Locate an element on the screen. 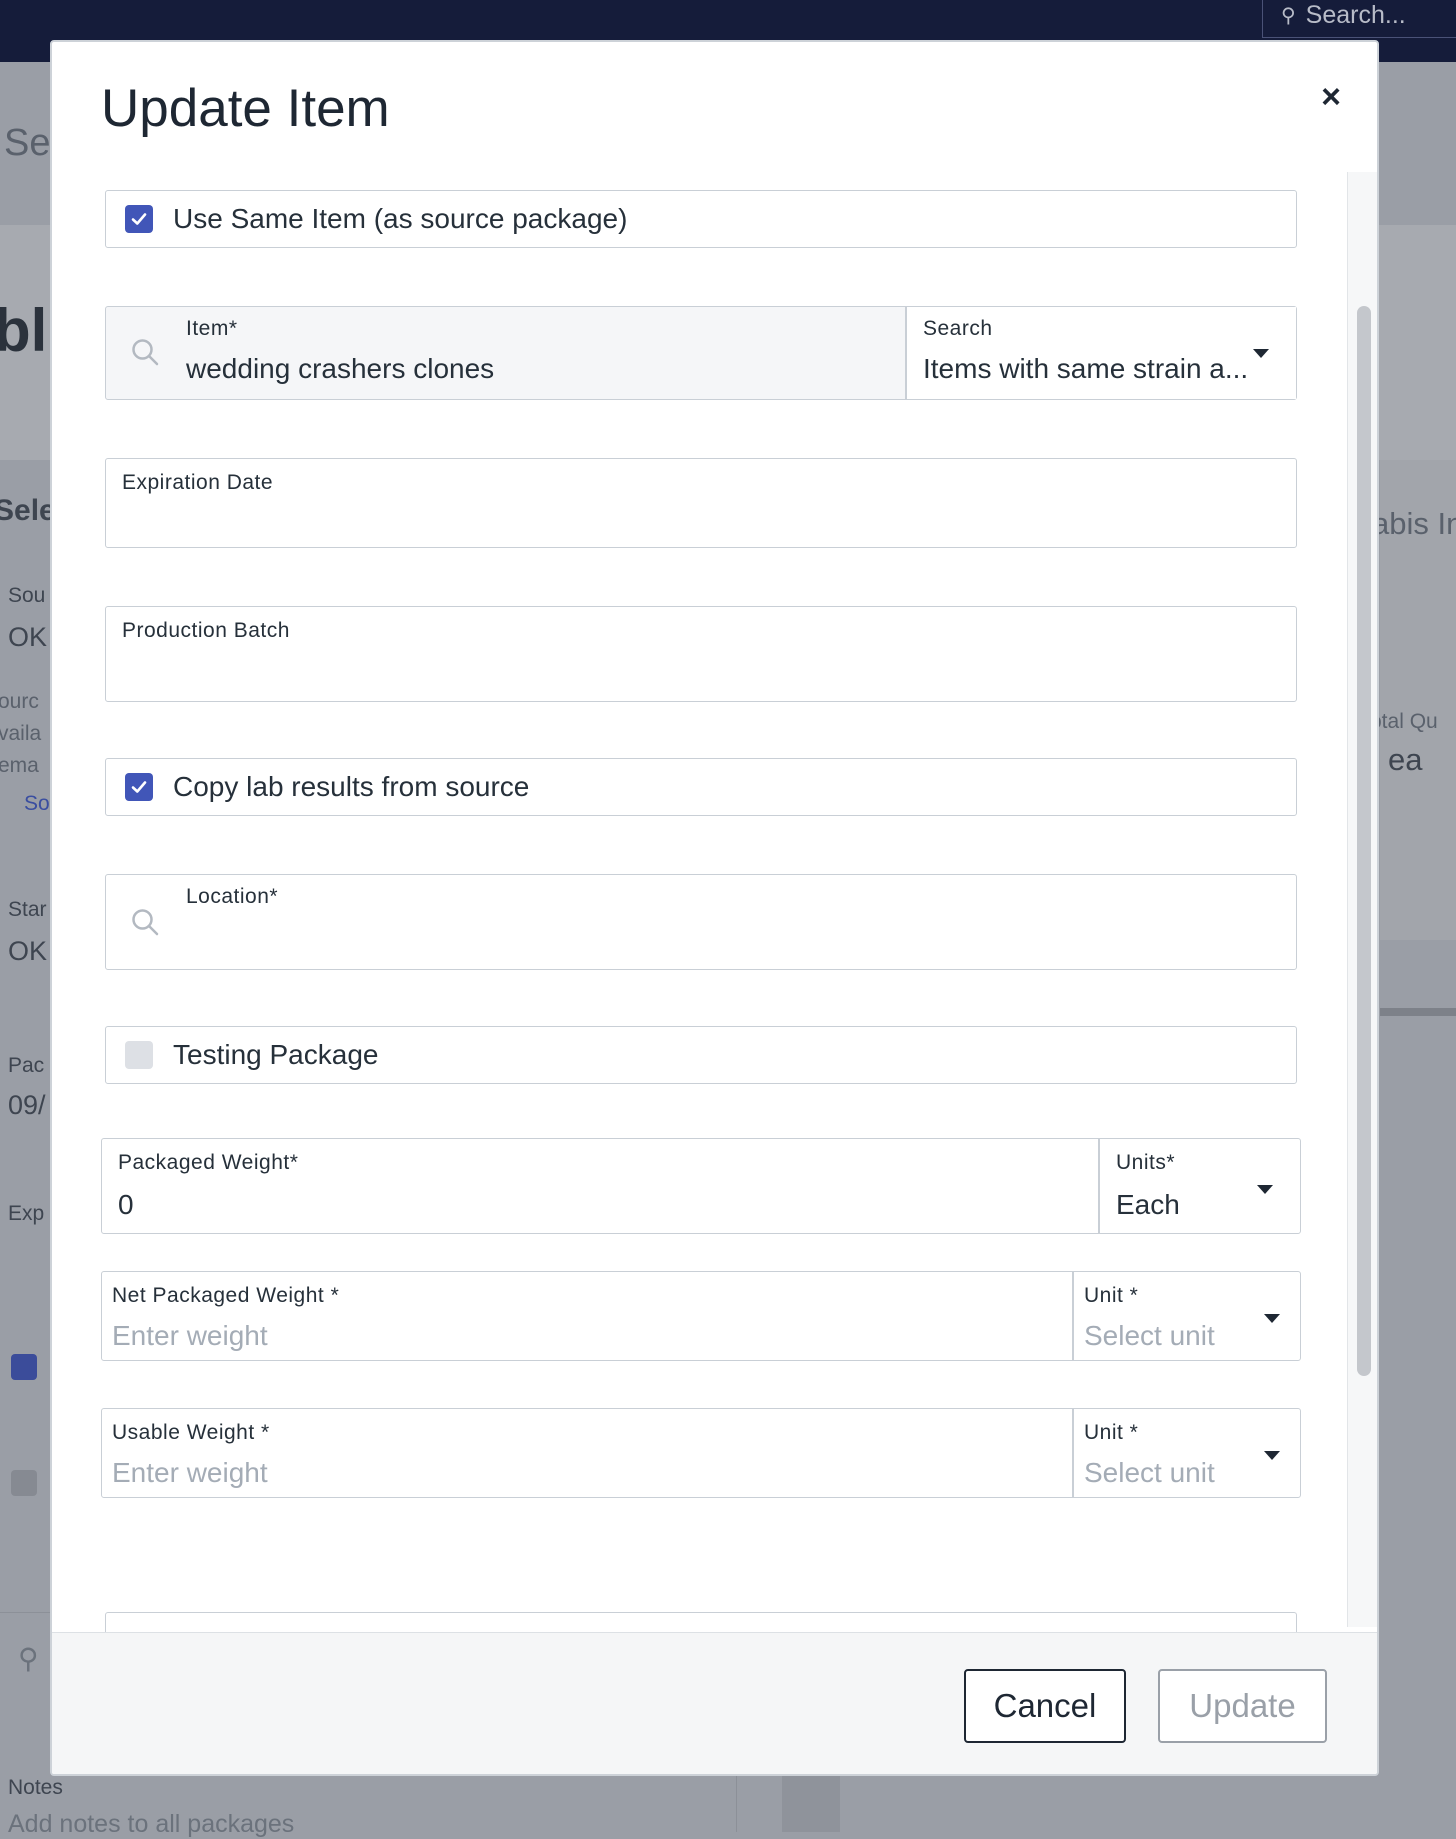 Image resolution: width=1456 pixels, height=1839 pixels. search-mode-label: Search is located at coordinates (958, 328).